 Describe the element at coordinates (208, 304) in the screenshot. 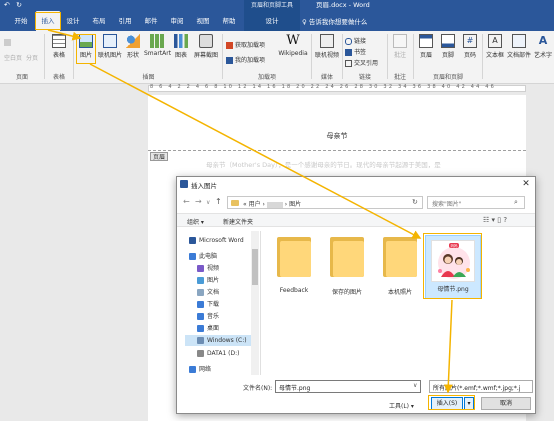

I see `nav-item-downloads: 下载` at that location.